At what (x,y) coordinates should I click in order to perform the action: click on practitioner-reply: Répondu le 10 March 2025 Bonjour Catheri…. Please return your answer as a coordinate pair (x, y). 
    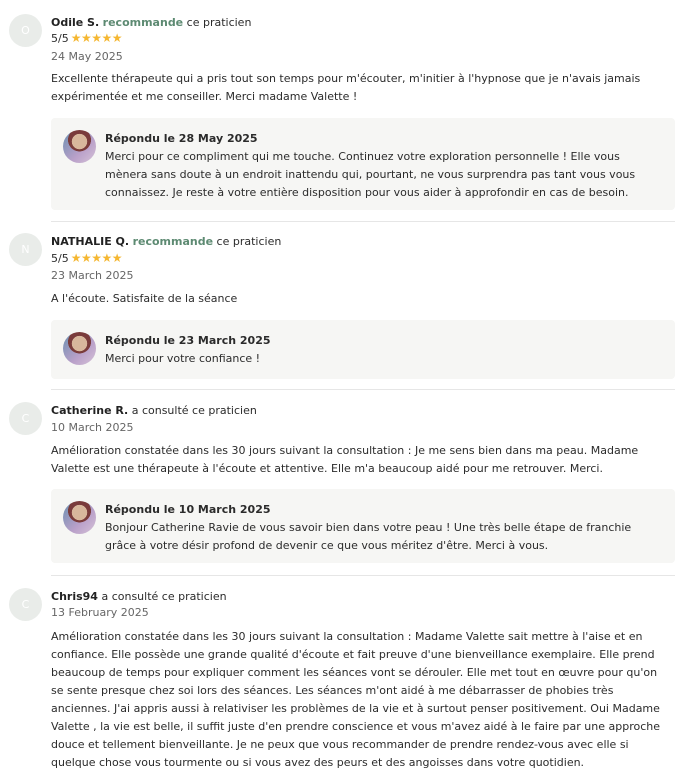
    Looking at the image, I should click on (363, 526).